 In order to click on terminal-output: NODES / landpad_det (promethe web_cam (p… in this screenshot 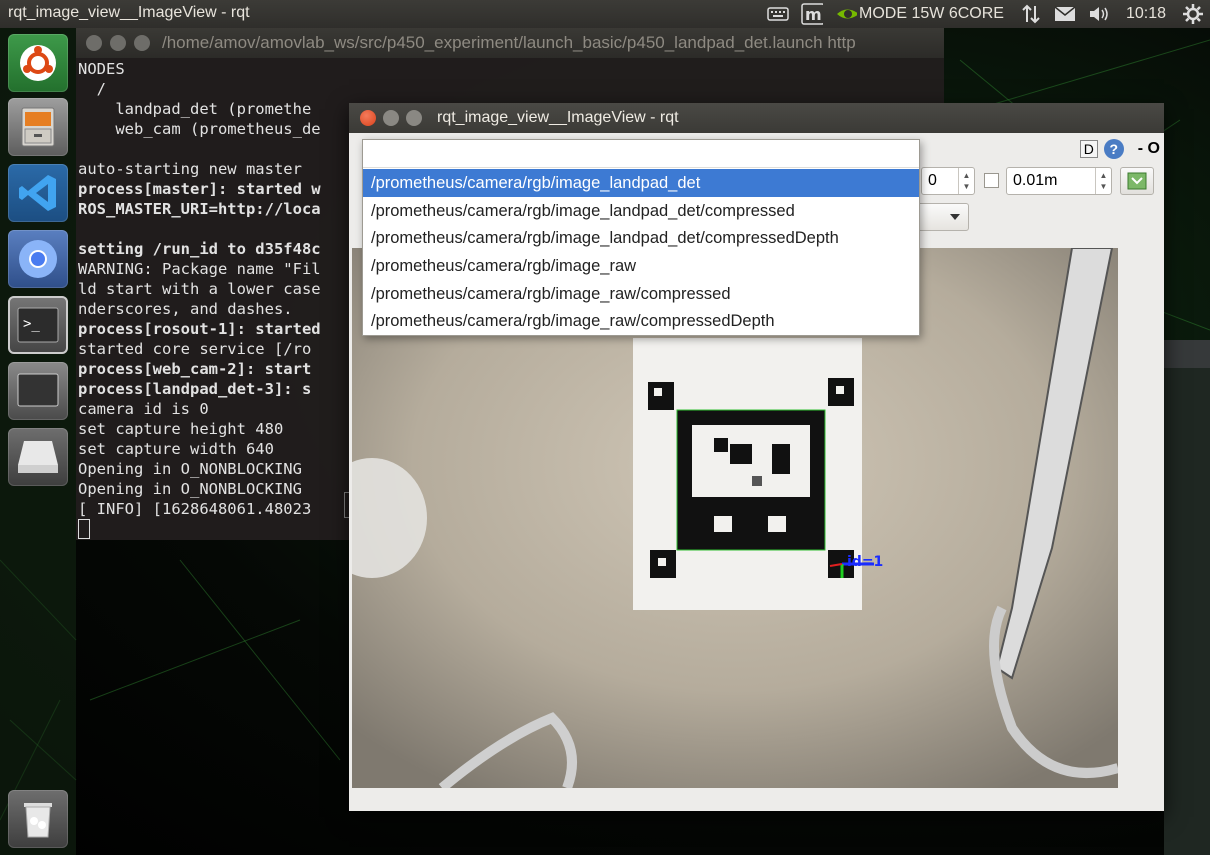, I will do `click(199, 289)`.